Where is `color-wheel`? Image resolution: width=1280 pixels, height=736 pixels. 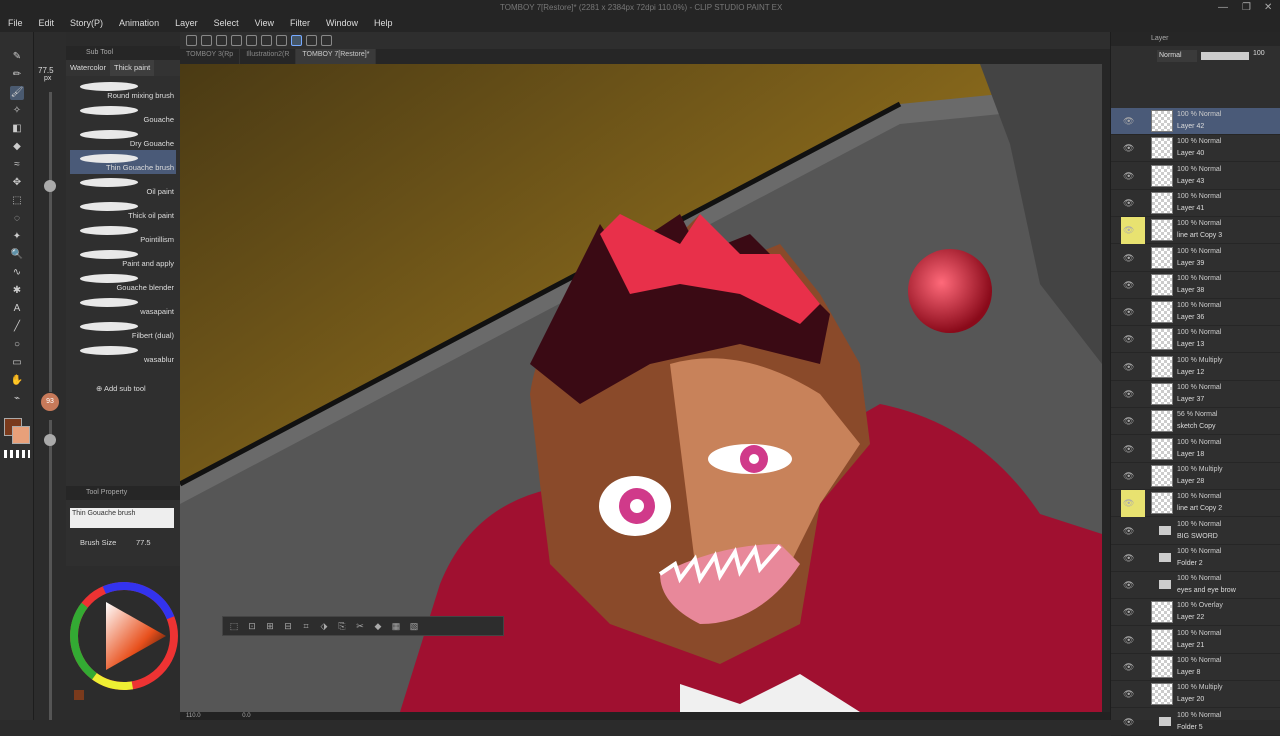 color-wheel is located at coordinates (123, 631).